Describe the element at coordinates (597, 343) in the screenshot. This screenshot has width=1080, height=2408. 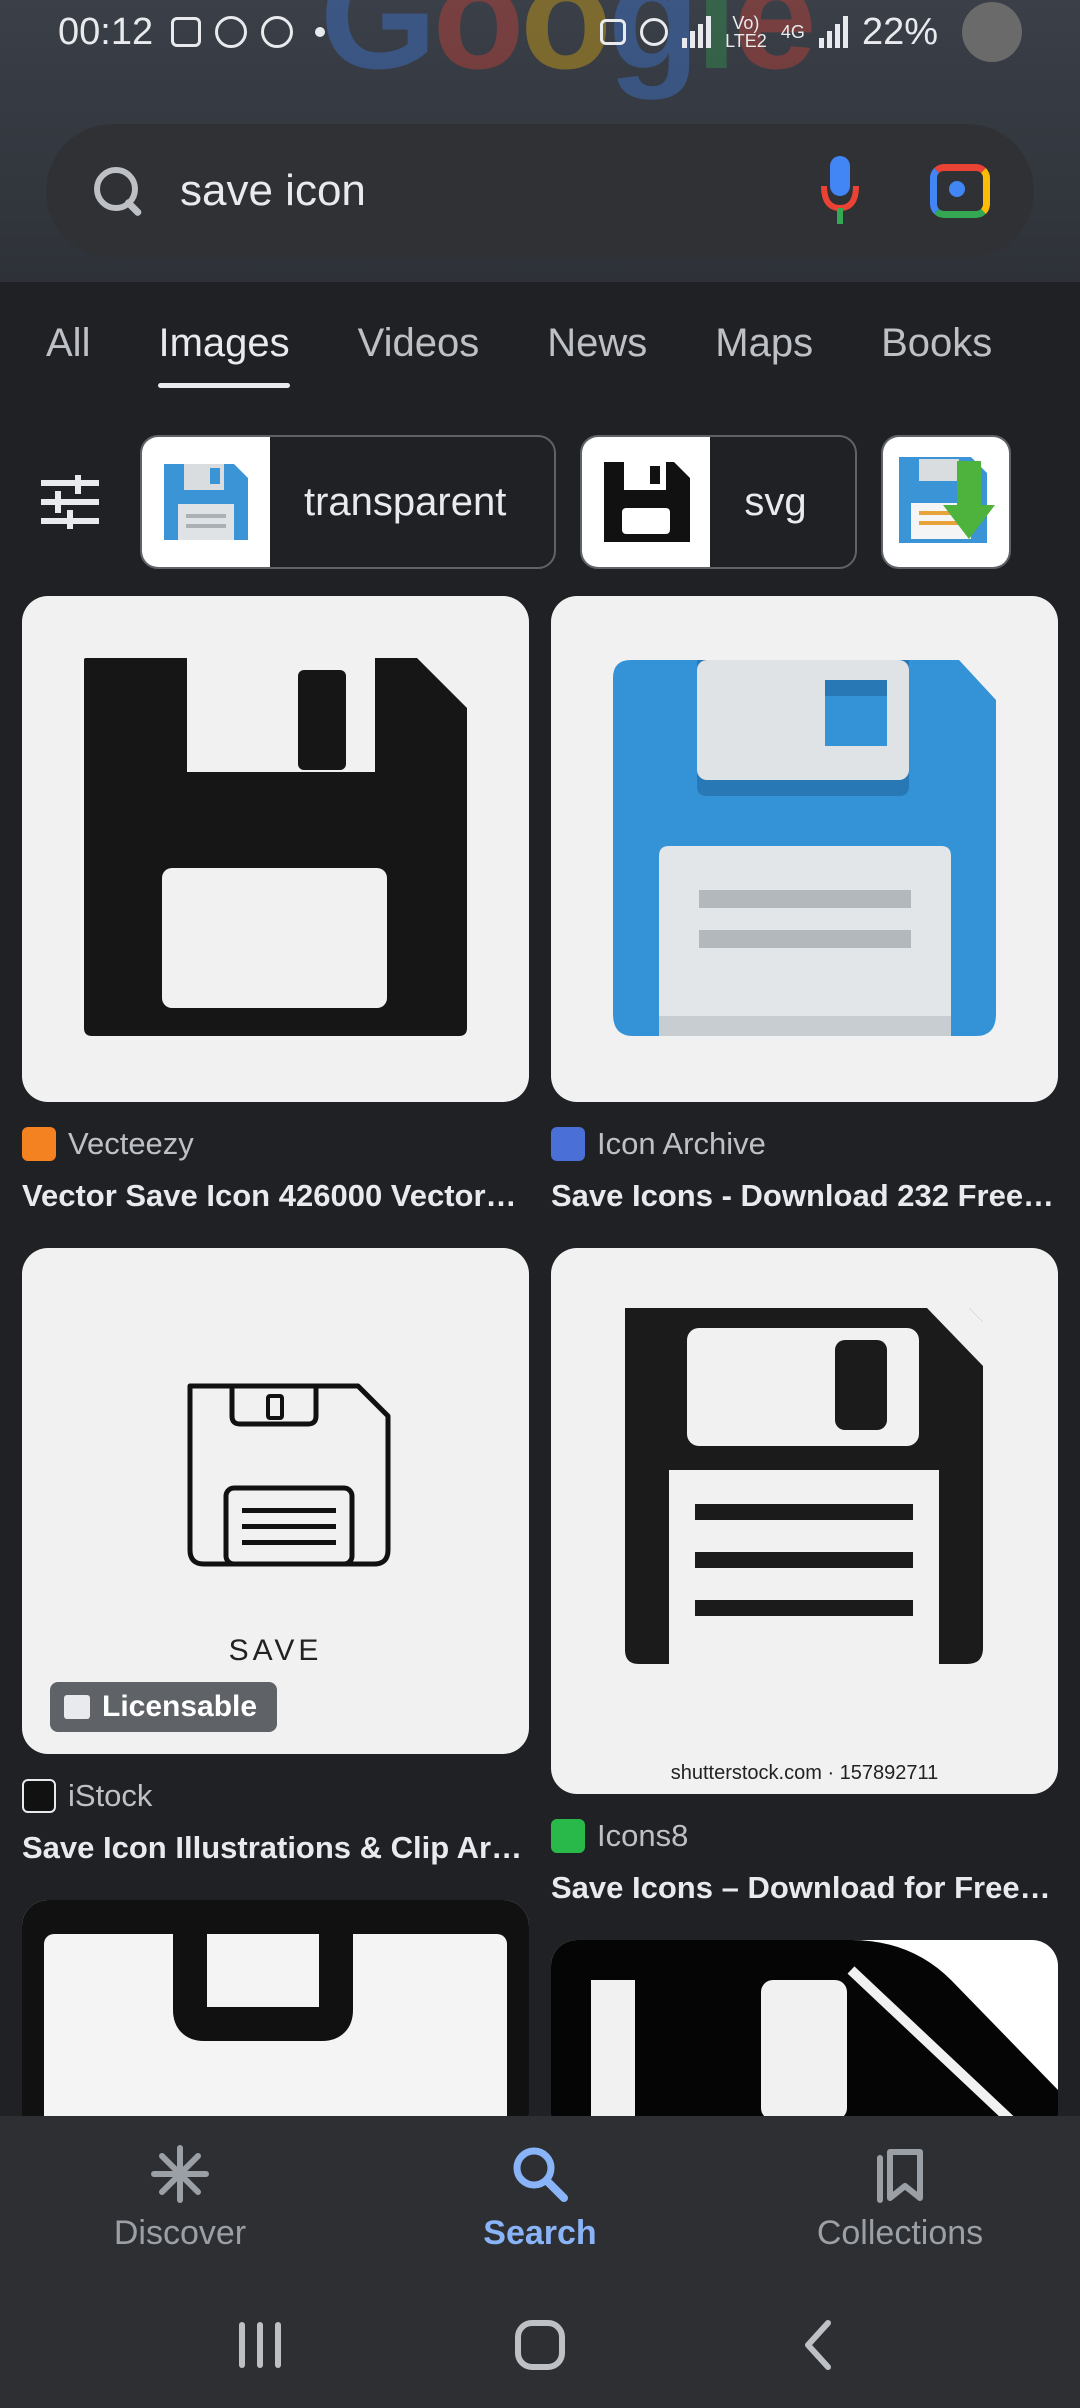
I see `tab-news: News` at that location.